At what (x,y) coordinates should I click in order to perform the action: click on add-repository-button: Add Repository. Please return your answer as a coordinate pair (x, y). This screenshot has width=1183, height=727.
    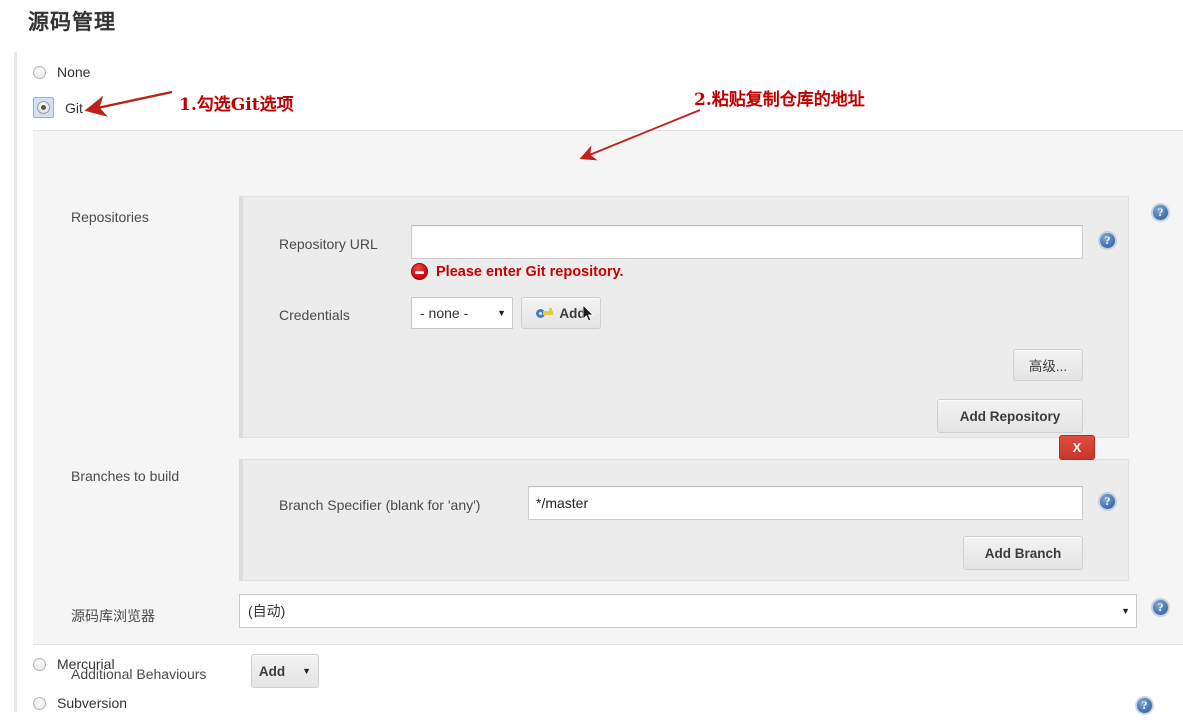
    Looking at the image, I should click on (1010, 416).